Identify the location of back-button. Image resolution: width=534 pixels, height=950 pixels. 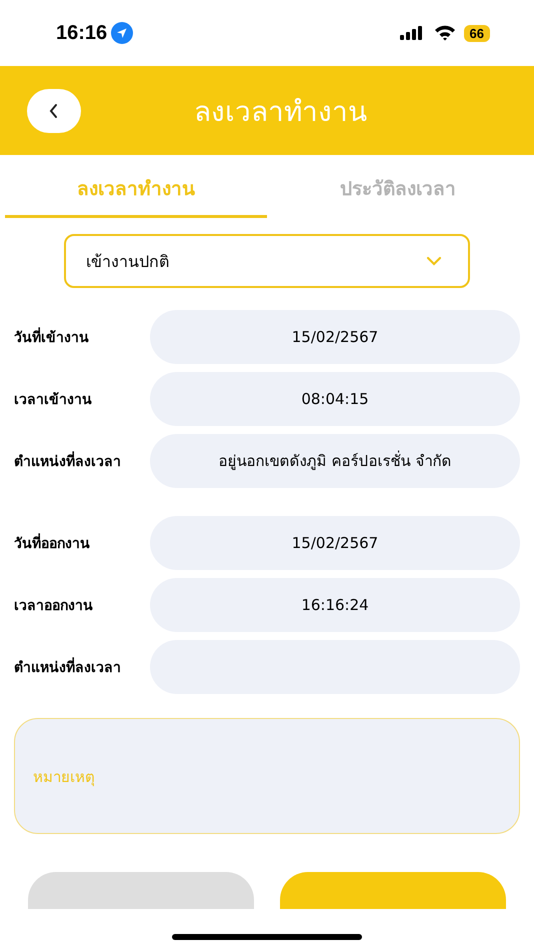
(54, 110).